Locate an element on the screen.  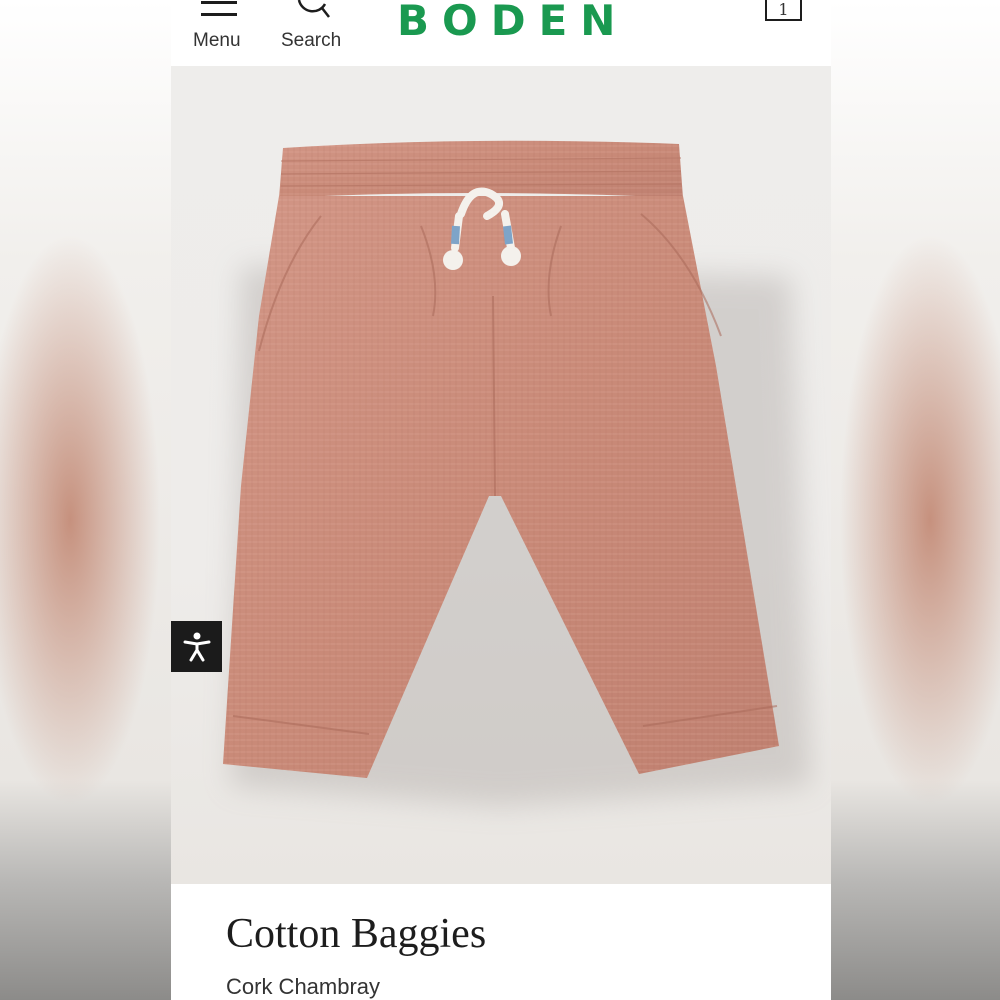
brand-logo: BODEN is located at coordinates (512, 22).